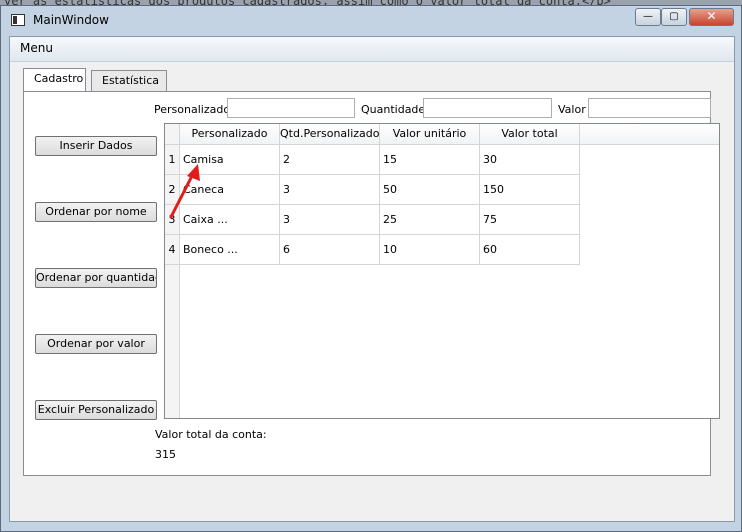 This screenshot has width=742, height=532. What do you see at coordinates (211, 434) in the screenshot?
I see `total-label: Valor total da conta:` at bounding box center [211, 434].